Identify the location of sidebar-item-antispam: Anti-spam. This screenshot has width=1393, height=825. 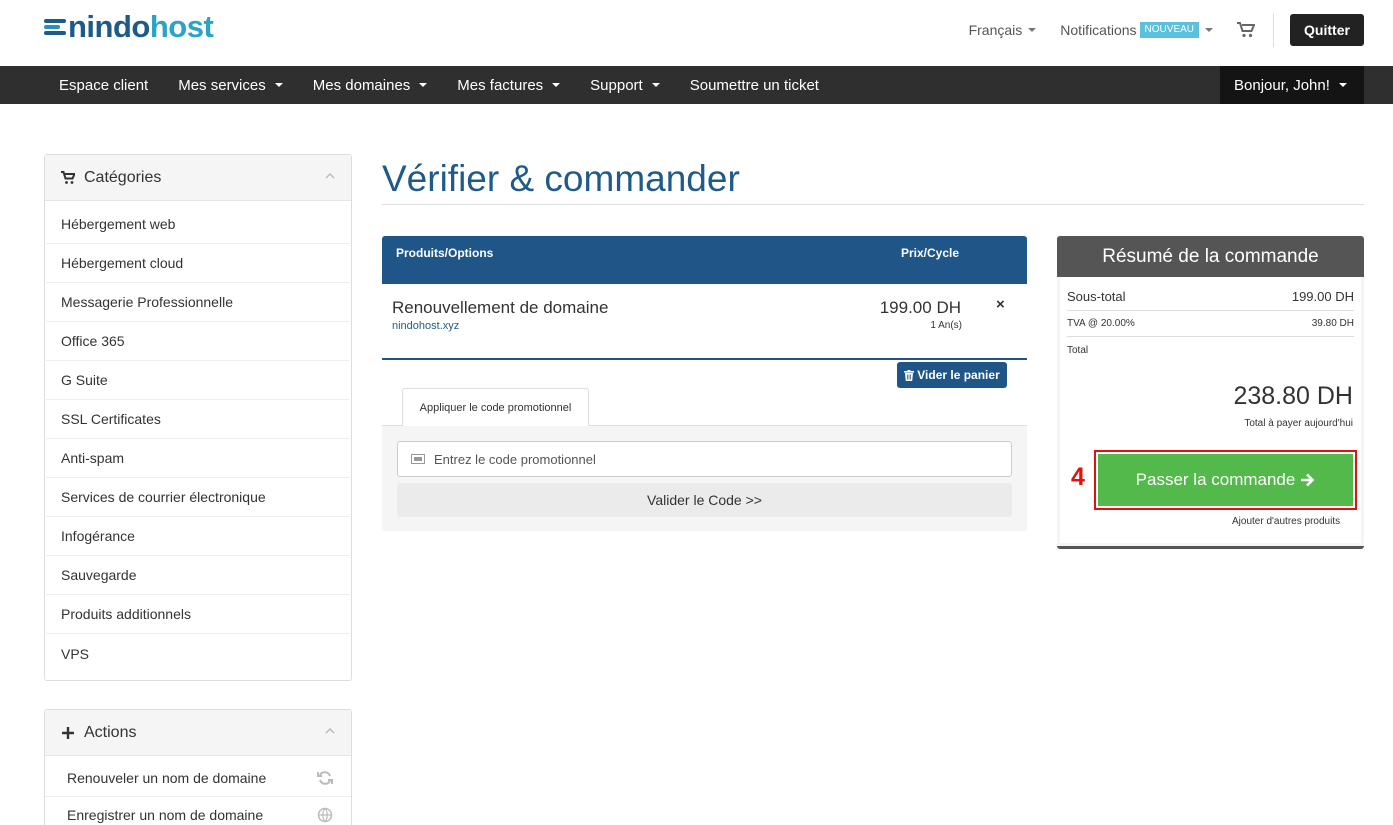
(198, 458).